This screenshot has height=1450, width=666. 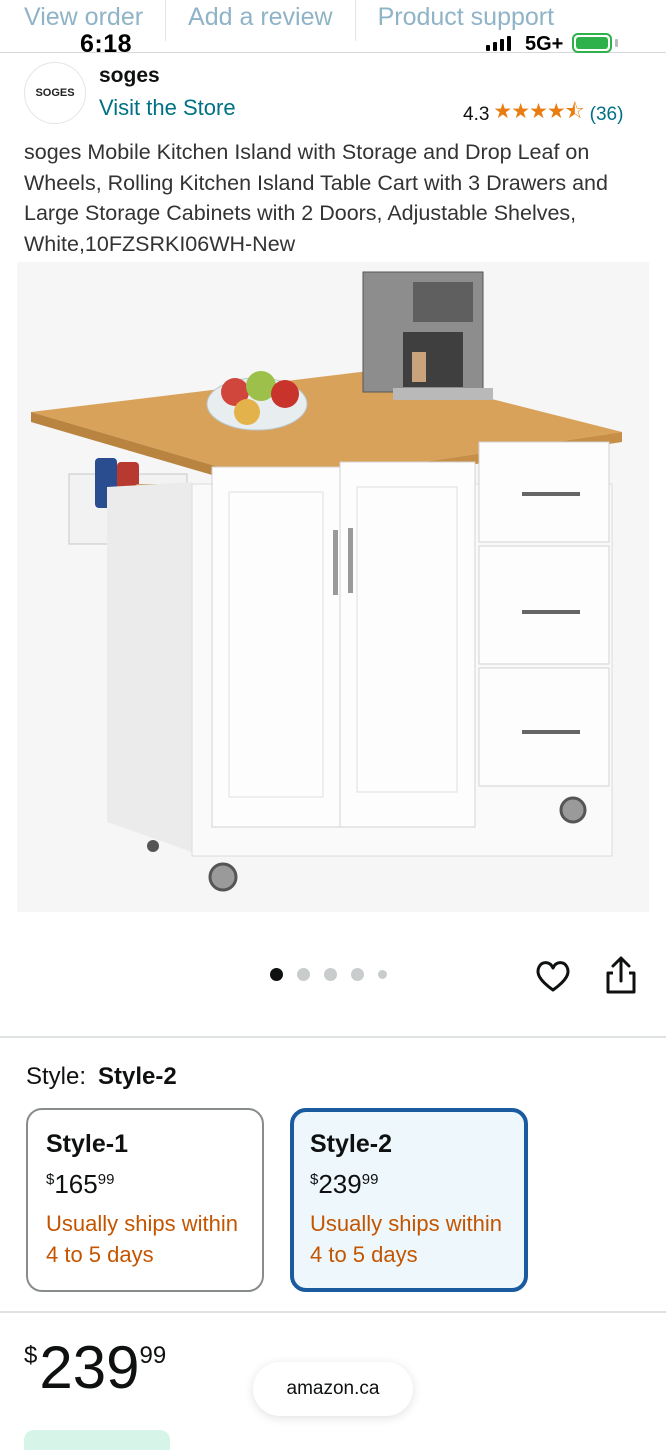 I want to click on domain-pill: amazon.ca, so click(x=333, y=1389).